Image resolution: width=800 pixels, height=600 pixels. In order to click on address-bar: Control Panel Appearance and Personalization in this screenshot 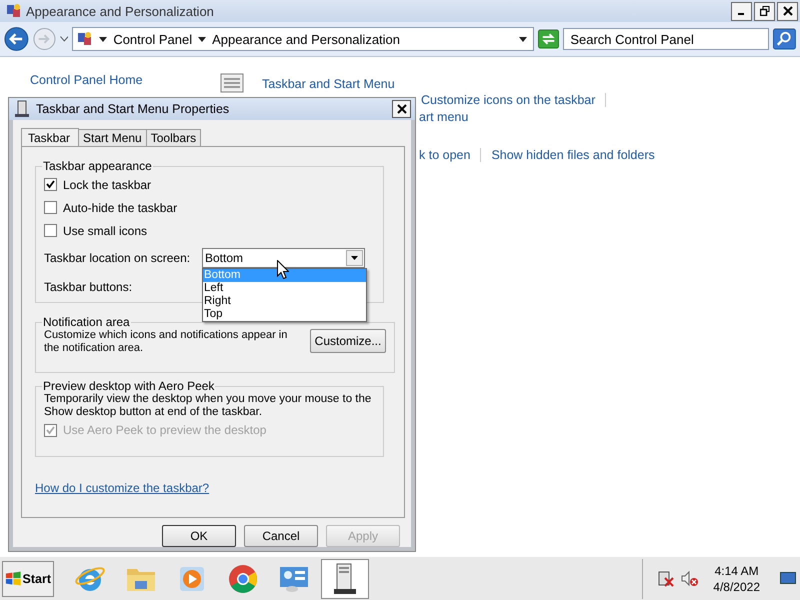, I will do `click(303, 39)`.